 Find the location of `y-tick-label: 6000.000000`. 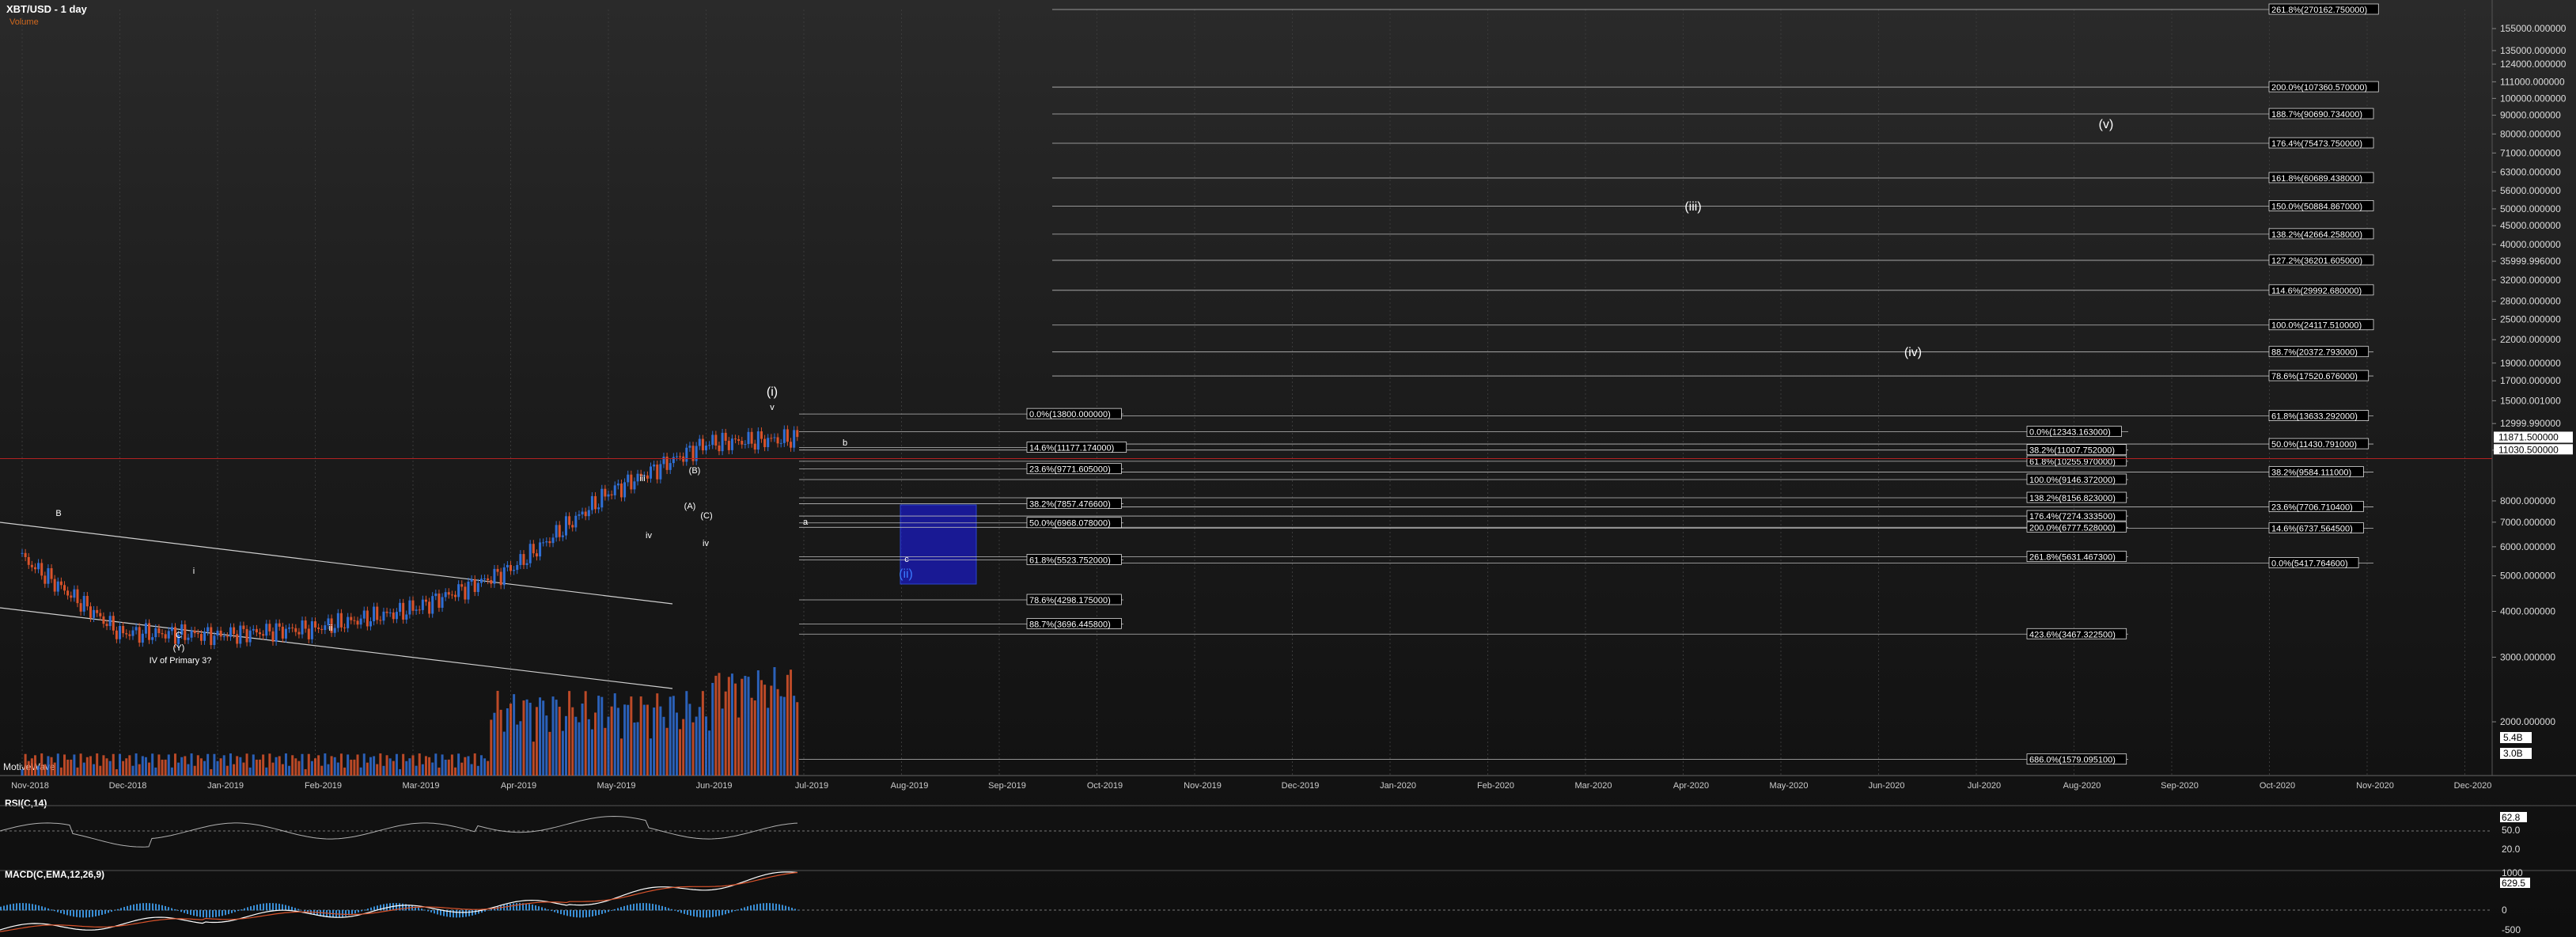

y-tick-label: 6000.000000 is located at coordinates (2527, 546).